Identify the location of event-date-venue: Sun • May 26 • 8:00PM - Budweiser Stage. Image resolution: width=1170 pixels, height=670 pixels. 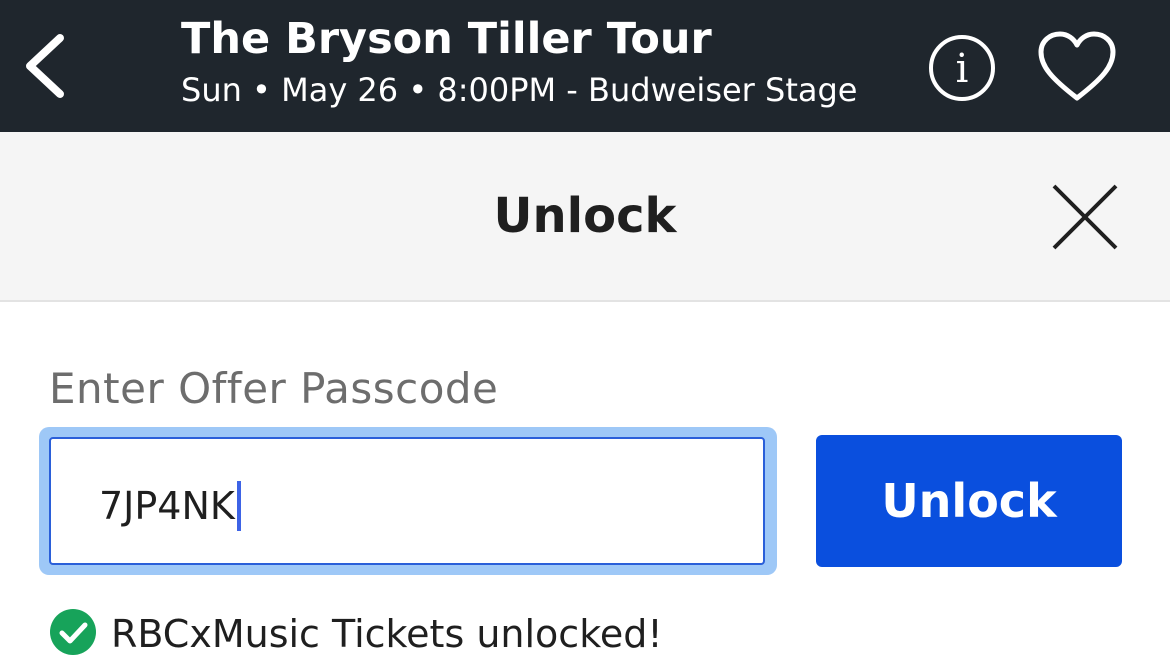
(519, 90).